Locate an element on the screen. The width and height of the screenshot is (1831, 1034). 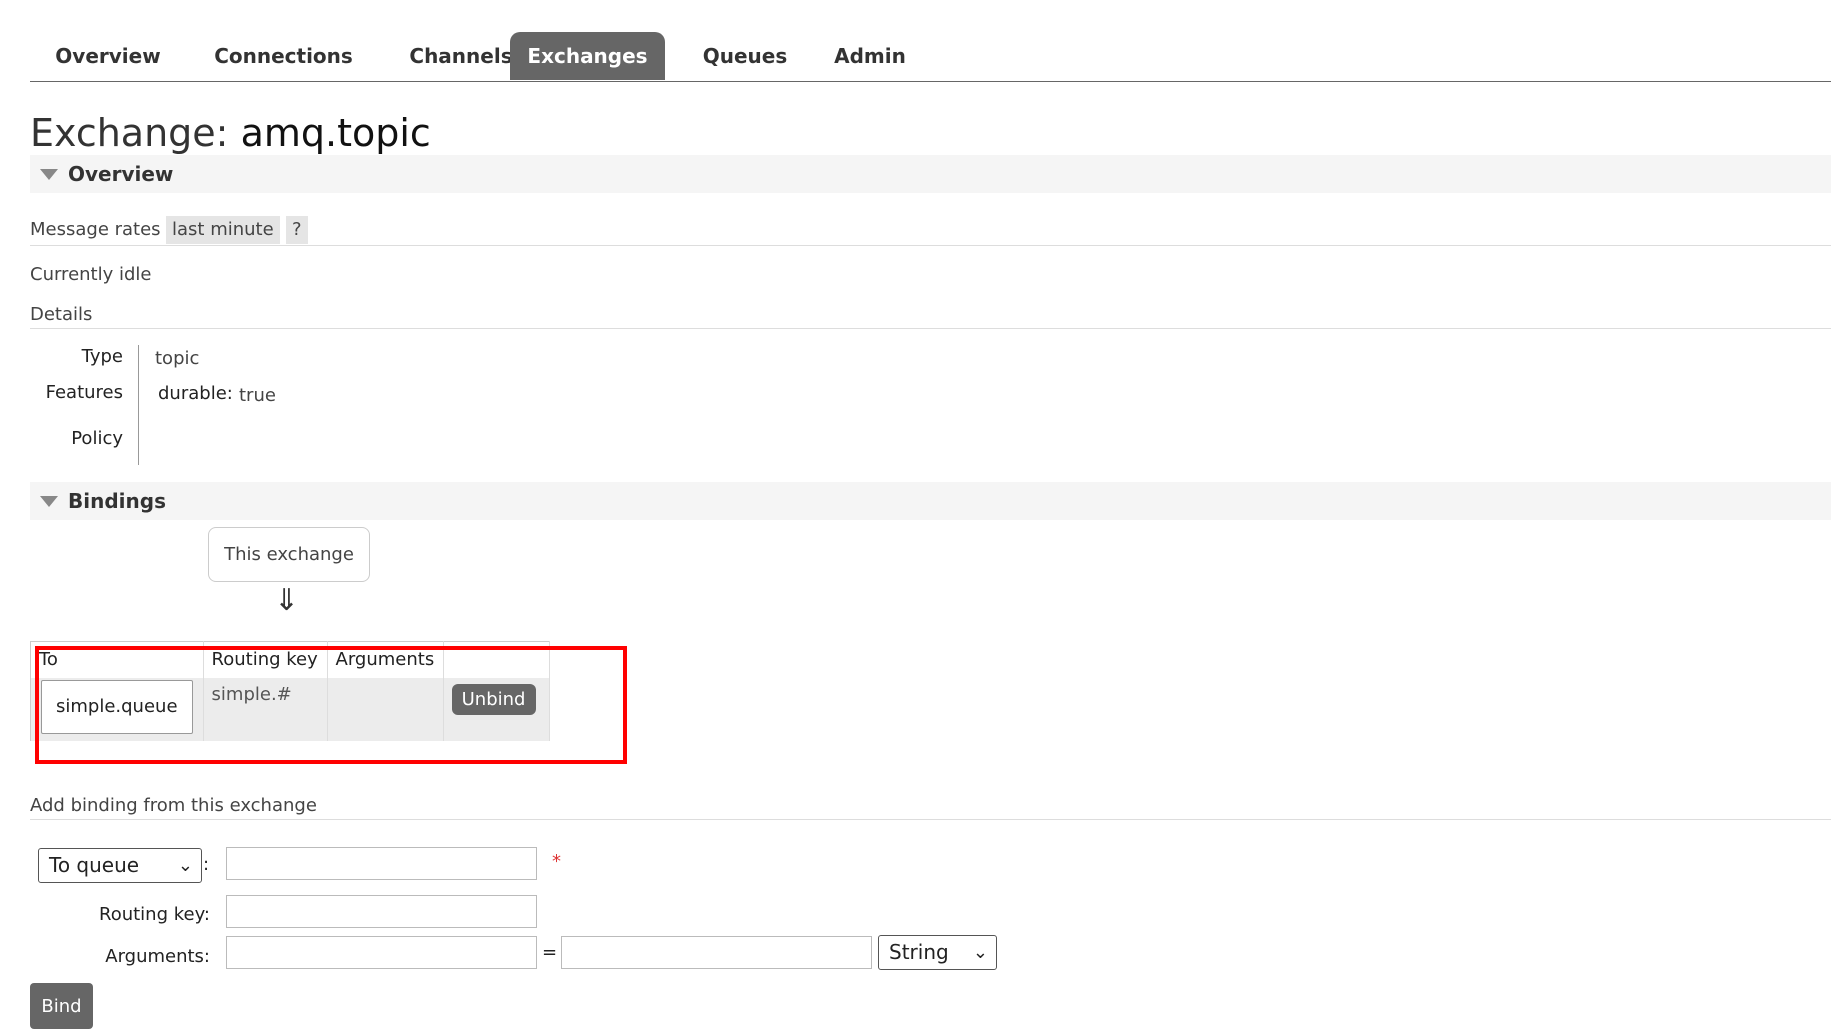
feature-name: durable: is located at coordinates (195, 393).